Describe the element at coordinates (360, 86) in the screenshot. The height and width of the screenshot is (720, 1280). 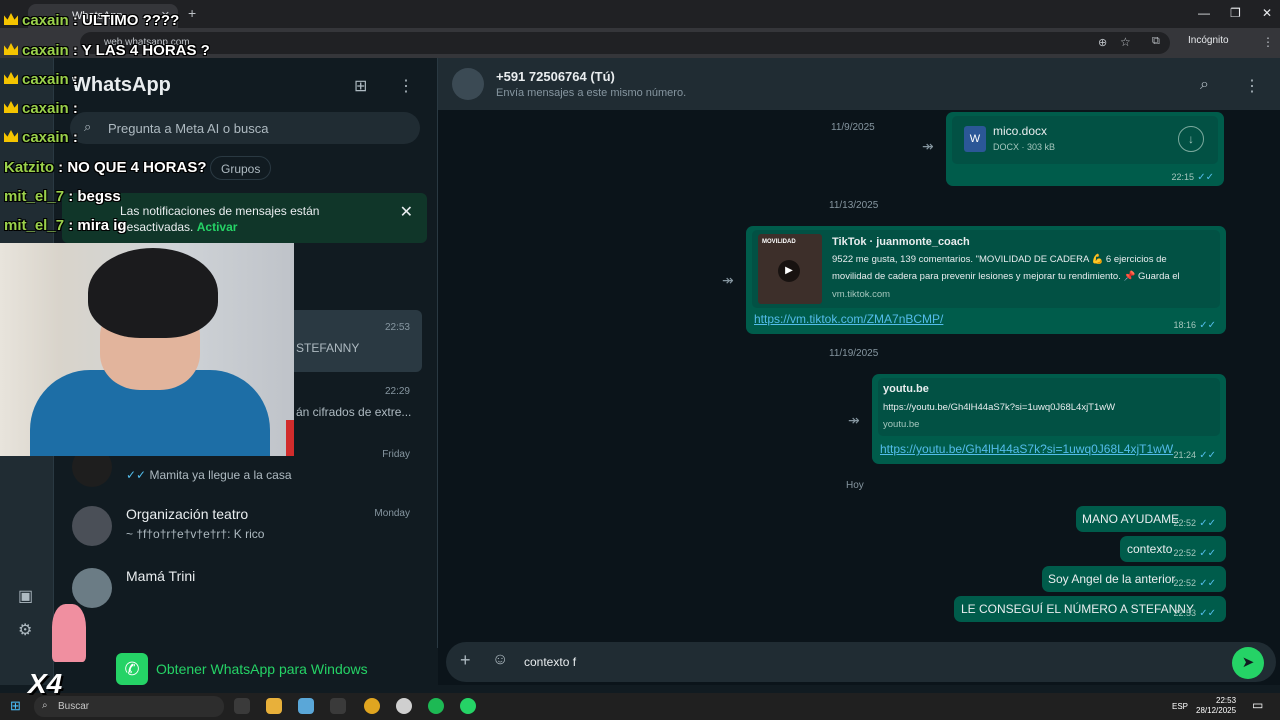
I see `new-chat-icon: ⊞` at that location.